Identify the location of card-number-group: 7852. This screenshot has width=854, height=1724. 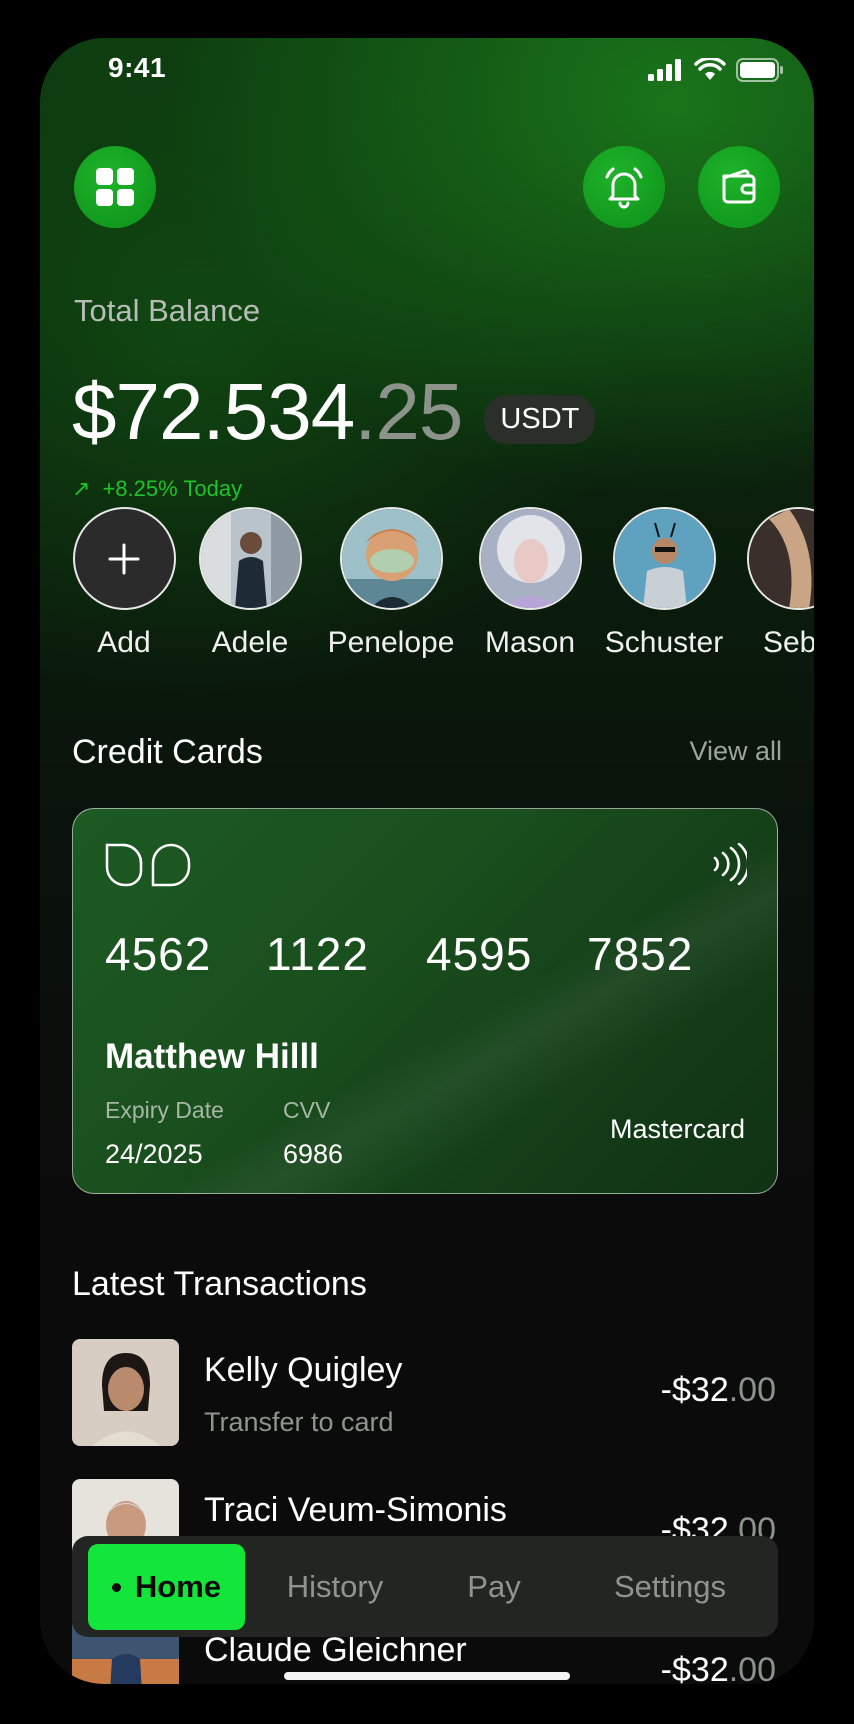
(640, 954).